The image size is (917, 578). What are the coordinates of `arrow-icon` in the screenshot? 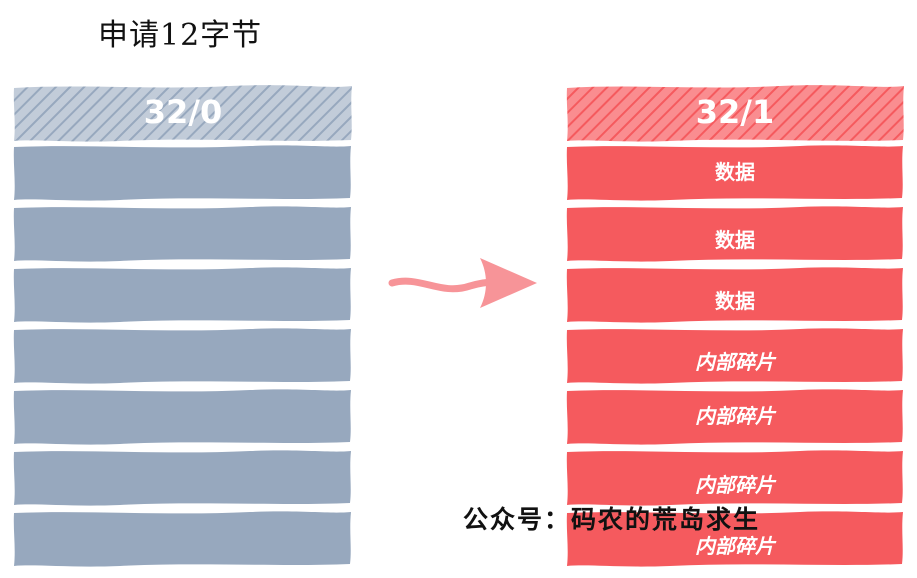 It's located at (462, 283).